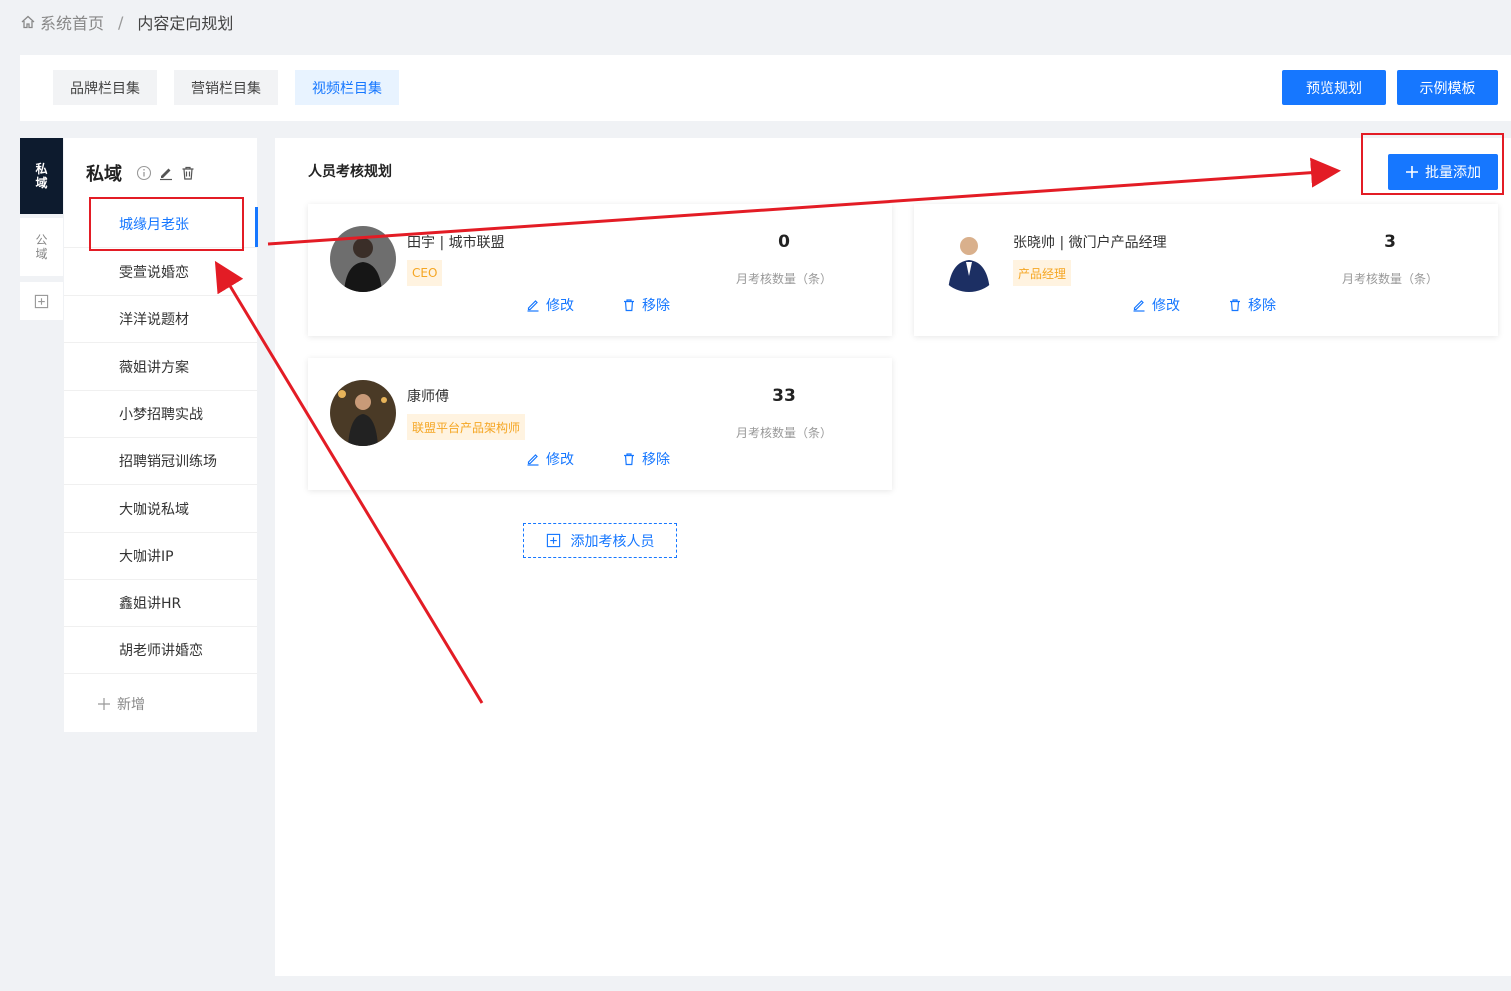 The height and width of the screenshot is (991, 1511). I want to click on list-item: 胡老师讲婚恋, so click(160, 650).